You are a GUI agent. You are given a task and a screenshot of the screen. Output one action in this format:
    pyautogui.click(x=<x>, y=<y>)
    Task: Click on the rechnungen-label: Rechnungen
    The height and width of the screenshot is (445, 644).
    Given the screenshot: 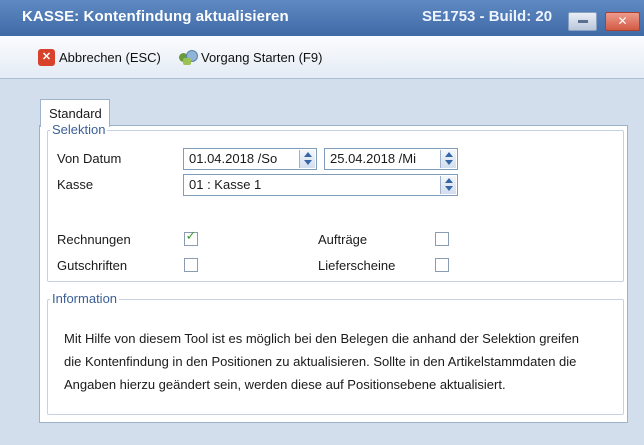 What is the action you would take?
    pyautogui.click(x=94, y=239)
    